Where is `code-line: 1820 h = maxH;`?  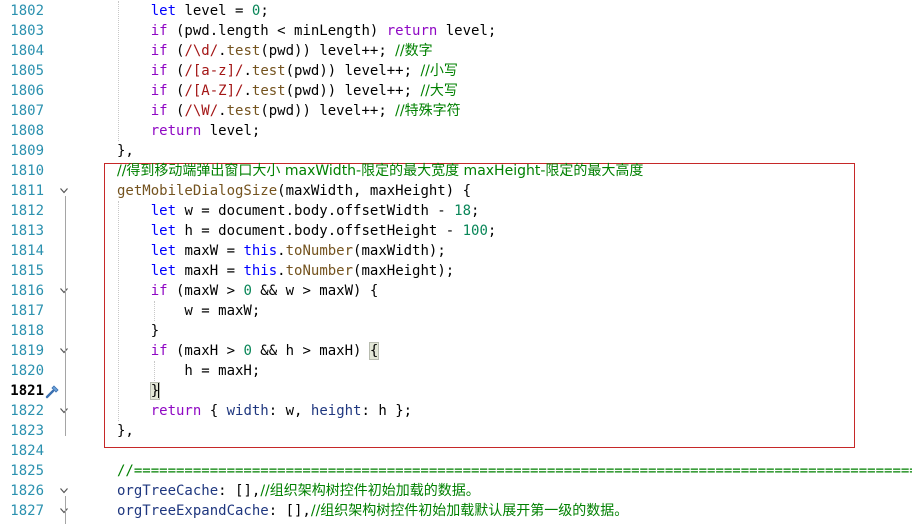 code-line: 1820 h = maxH; is located at coordinates (456, 371).